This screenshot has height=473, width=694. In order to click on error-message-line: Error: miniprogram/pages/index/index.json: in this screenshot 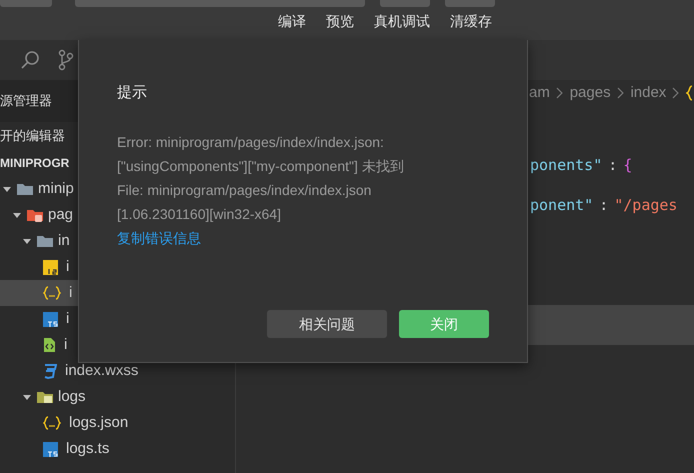, I will do `click(251, 142)`.